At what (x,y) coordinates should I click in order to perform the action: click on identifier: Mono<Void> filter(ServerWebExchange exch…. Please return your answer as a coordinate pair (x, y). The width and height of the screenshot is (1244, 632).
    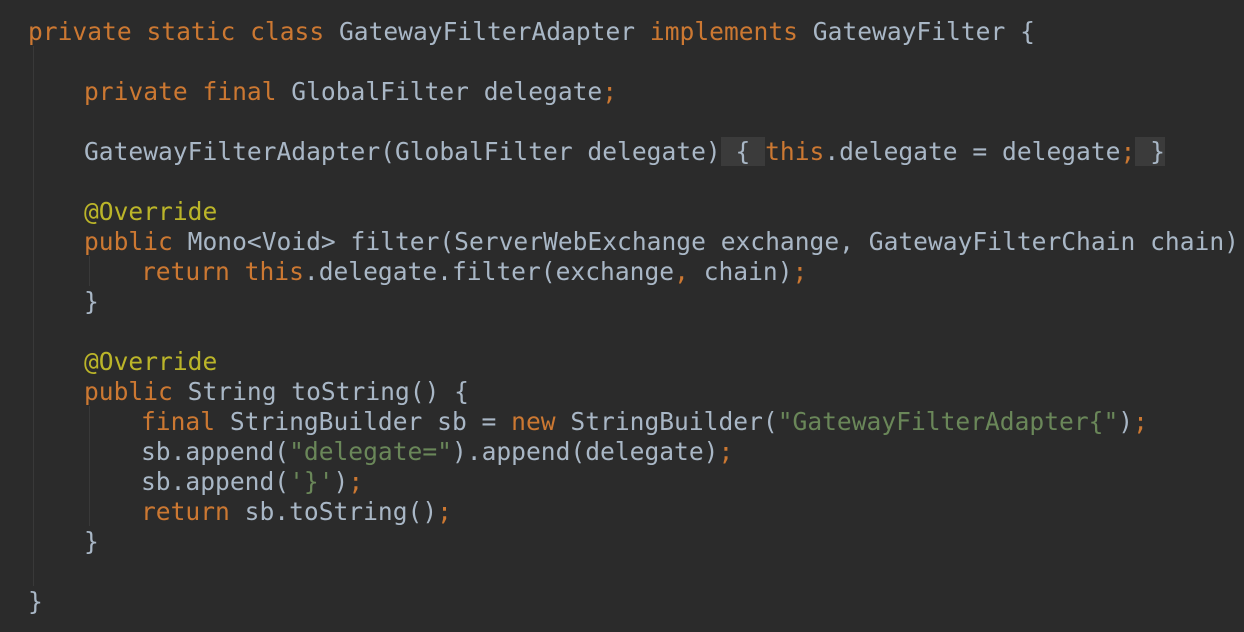
    Looking at the image, I should click on (715, 241).